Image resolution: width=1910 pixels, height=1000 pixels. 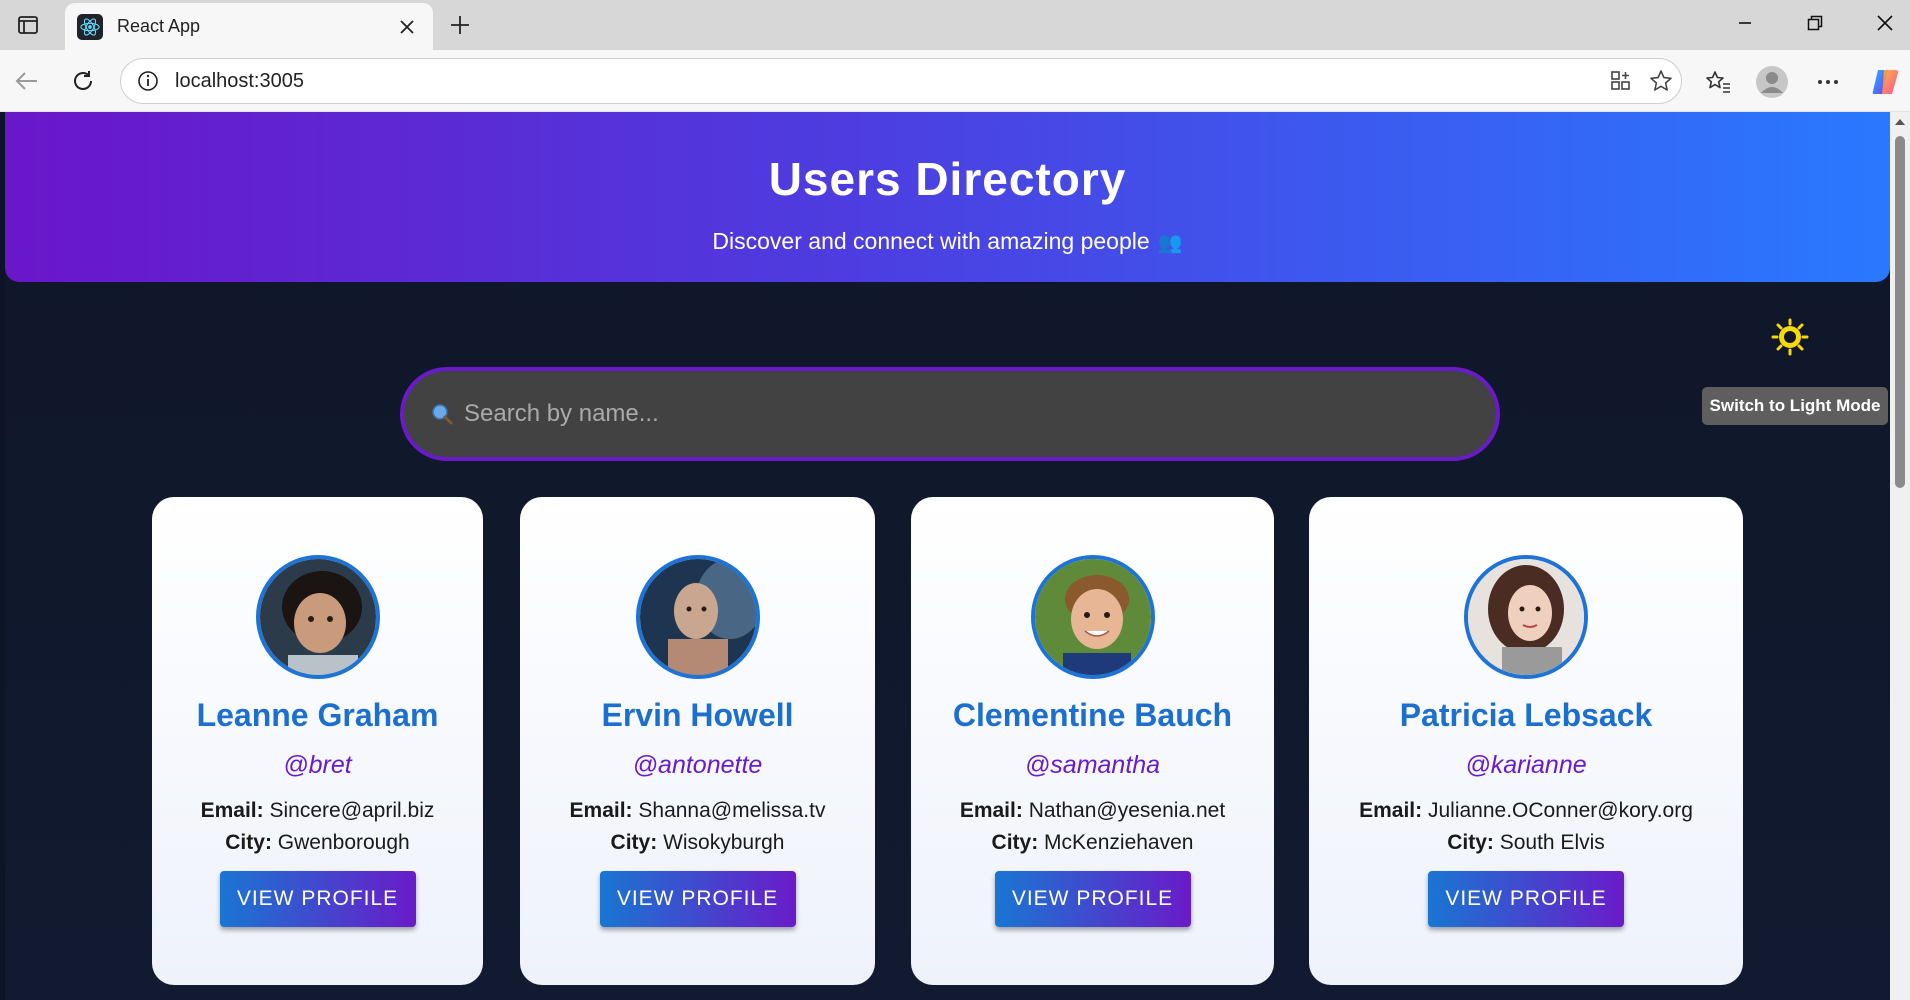 What do you see at coordinates (148, 81) in the screenshot?
I see `site-info-icon` at bounding box center [148, 81].